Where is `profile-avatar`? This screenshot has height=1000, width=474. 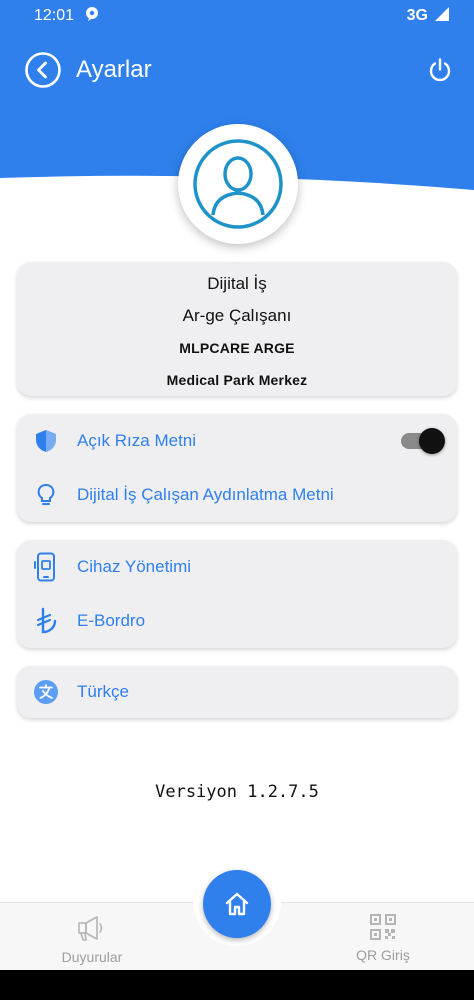 profile-avatar is located at coordinates (238, 184).